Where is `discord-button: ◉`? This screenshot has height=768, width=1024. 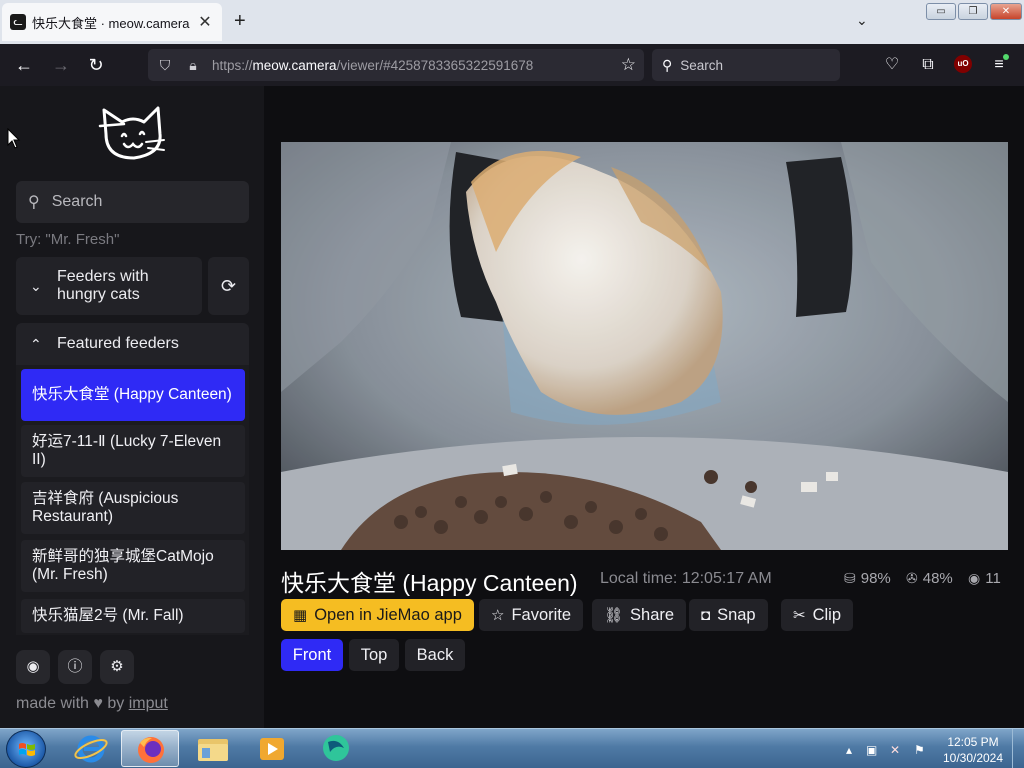 discord-button: ◉ is located at coordinates (33, 667).